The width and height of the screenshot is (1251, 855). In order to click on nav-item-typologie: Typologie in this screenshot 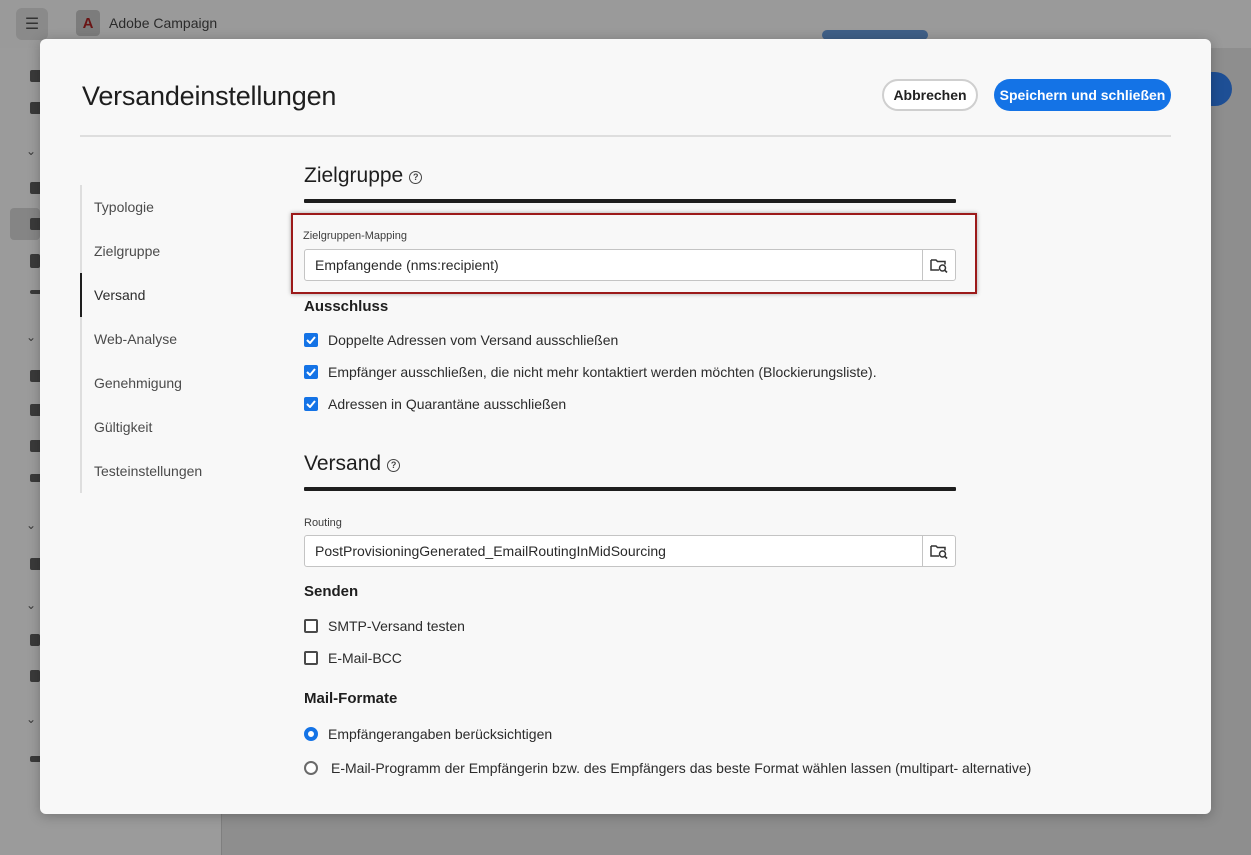, I will do `click(166, 207)`.